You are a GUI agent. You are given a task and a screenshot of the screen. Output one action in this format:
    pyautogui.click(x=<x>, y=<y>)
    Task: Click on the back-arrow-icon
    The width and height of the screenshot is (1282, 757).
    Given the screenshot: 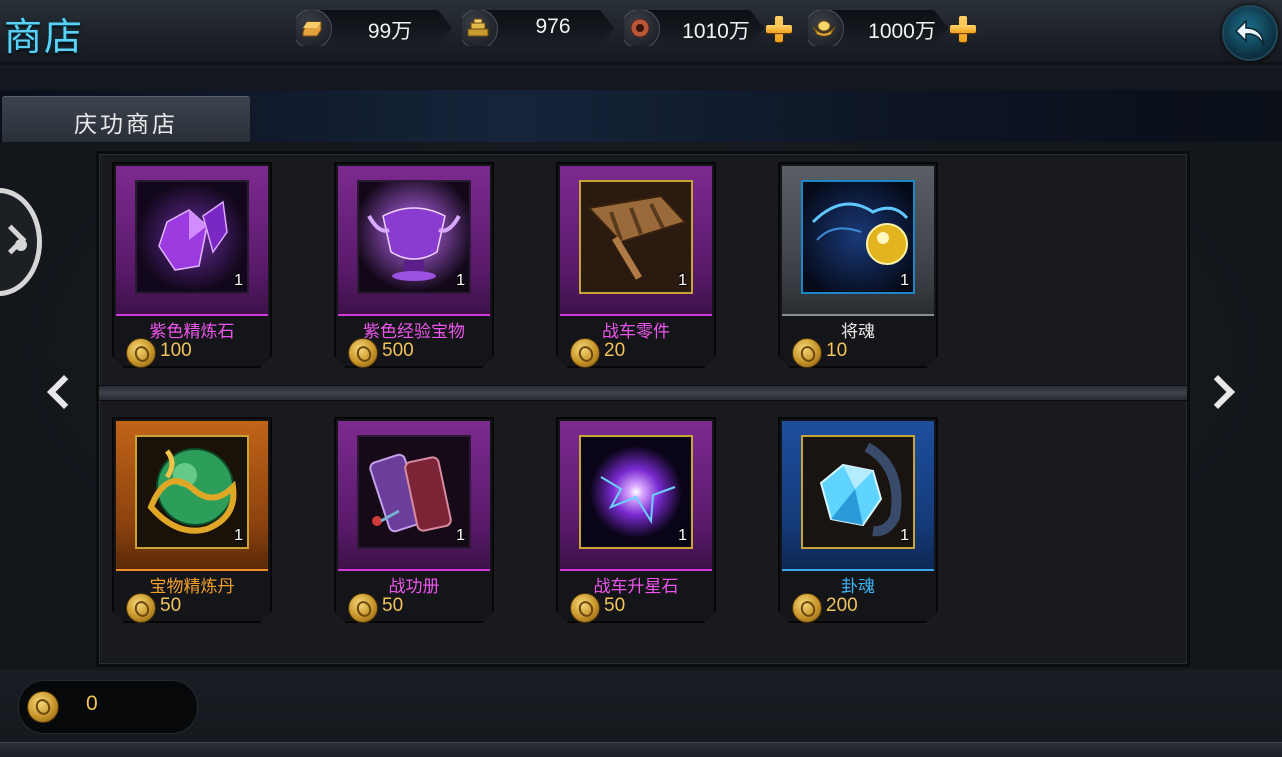 What is the action you would take?
    pyautogui.click(x=1249, y=32)
    